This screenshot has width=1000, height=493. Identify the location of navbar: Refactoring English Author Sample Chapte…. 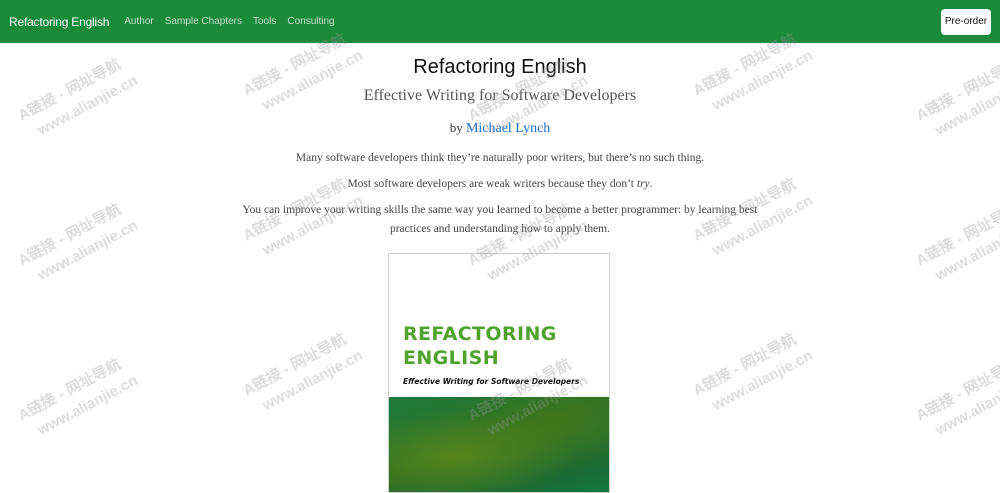
(500, 21).